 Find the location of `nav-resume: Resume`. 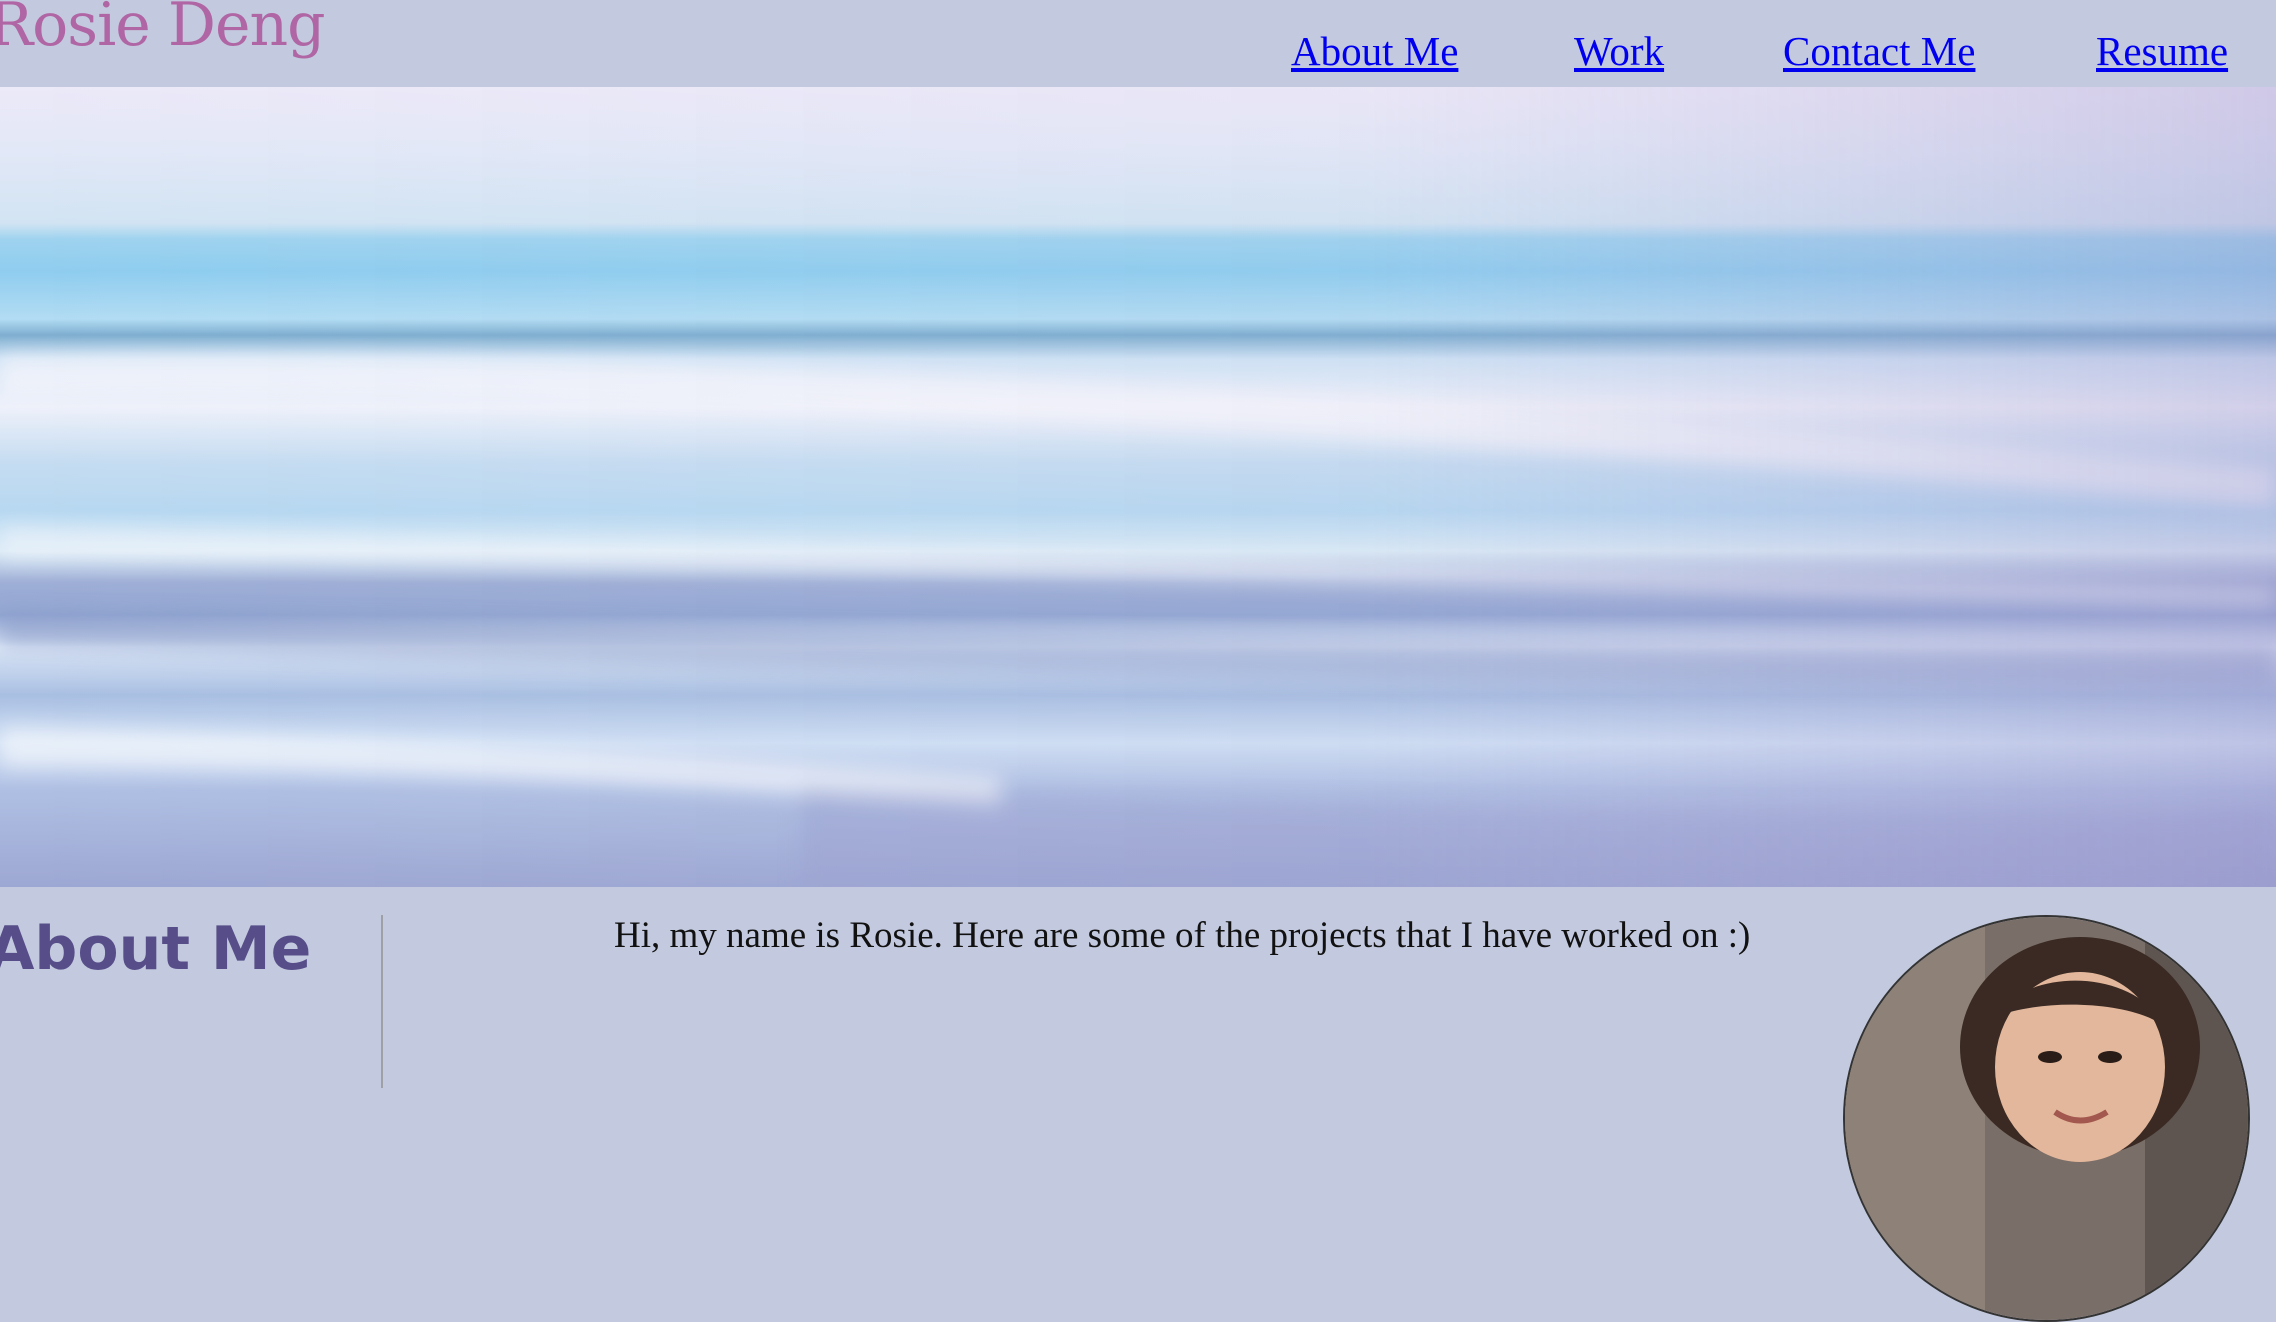

nav-resume: Resume is located at coordinates (2162, 51).